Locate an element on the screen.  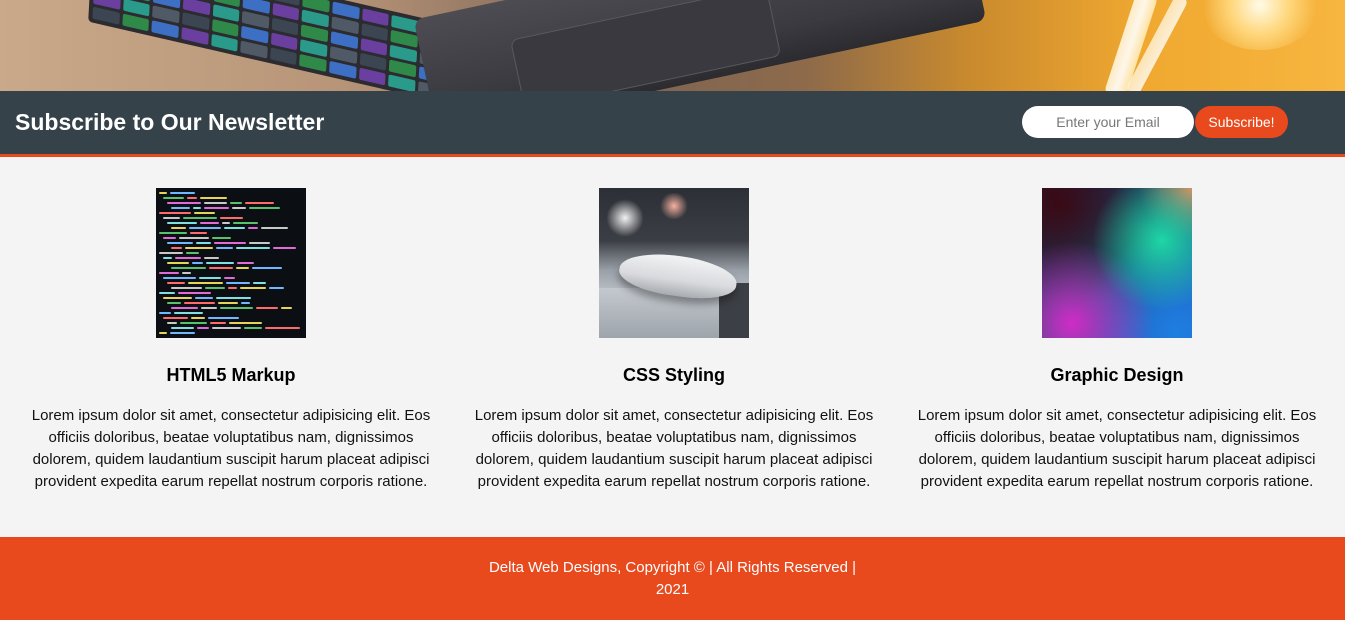
light-glow is located at coordinates (1260, 25).